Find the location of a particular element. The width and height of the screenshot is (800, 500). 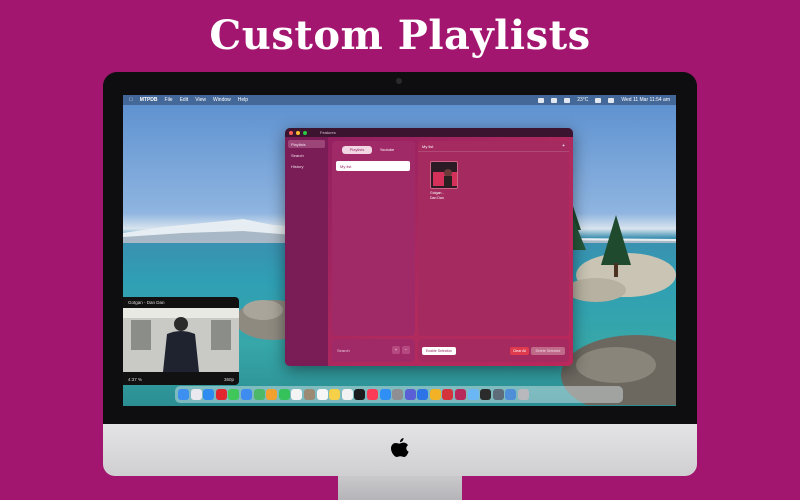

dock is located at coordinates (399, 394).